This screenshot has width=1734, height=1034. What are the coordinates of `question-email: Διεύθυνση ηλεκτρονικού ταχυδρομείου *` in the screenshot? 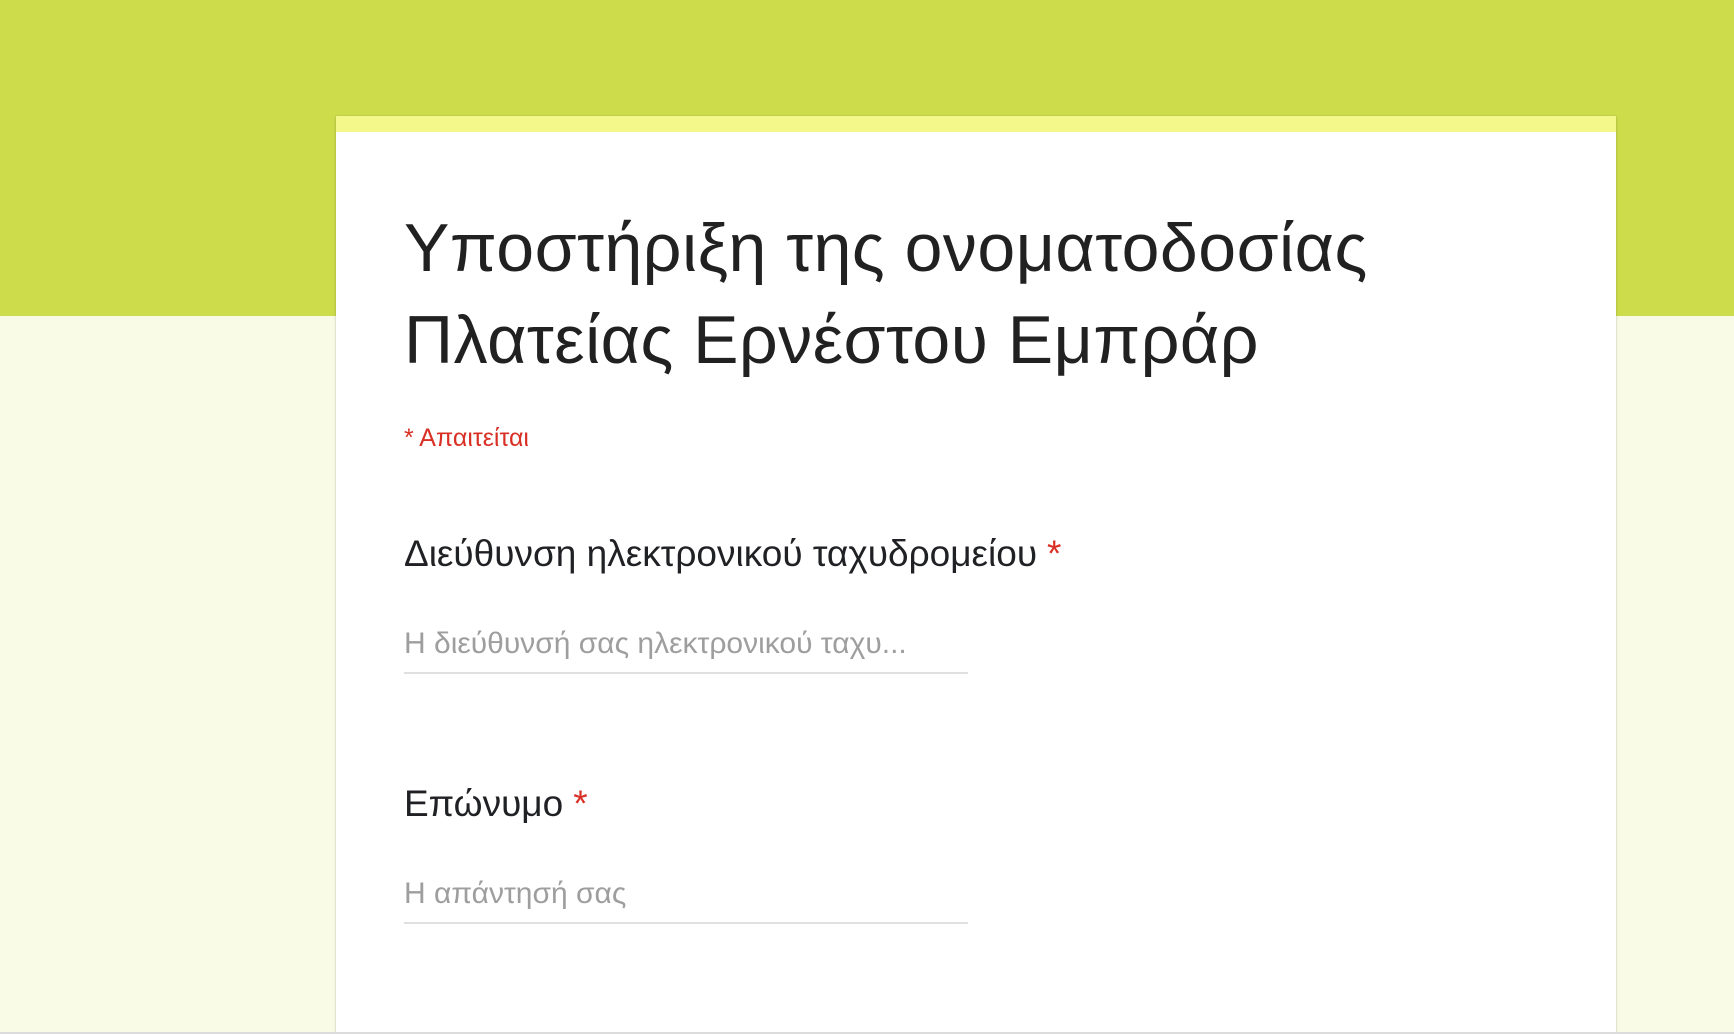 It's located at (954, 602).